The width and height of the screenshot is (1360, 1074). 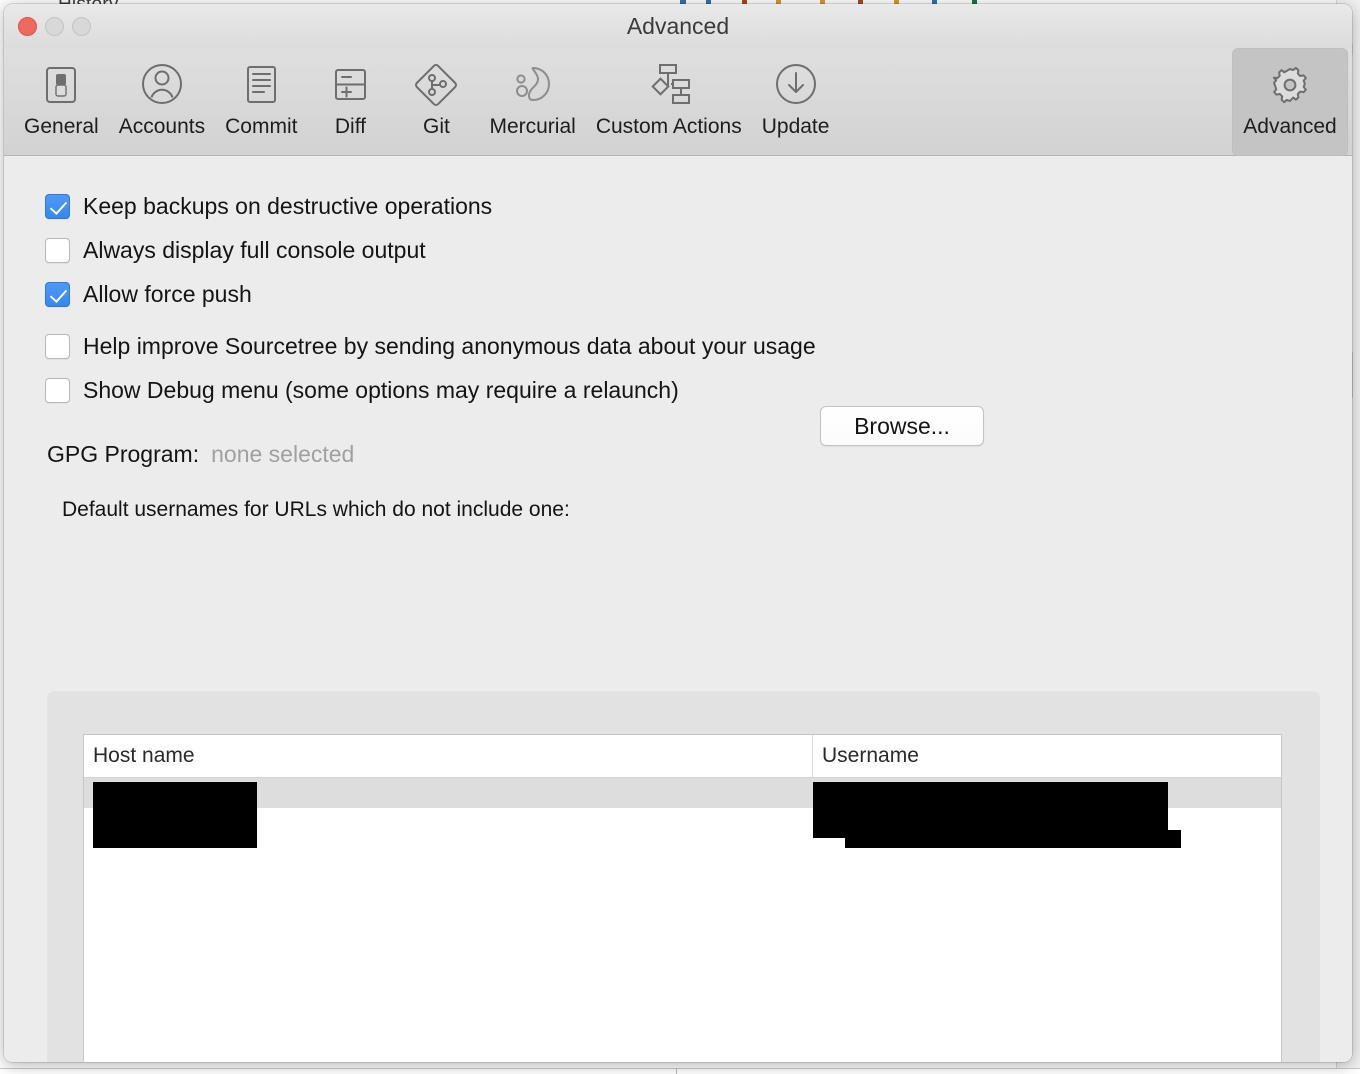 What do you see at coordinates (57, 390) in the screenshot?
I see `checkbox-show-debug-menu` at bounding box center [57, 390].